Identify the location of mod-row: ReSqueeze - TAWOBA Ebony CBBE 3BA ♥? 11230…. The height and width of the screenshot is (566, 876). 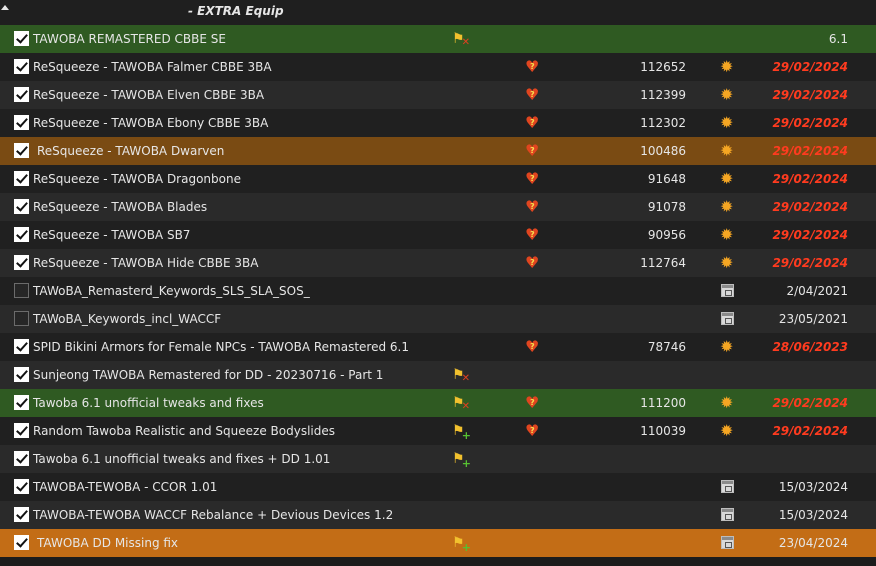
(438, 123).